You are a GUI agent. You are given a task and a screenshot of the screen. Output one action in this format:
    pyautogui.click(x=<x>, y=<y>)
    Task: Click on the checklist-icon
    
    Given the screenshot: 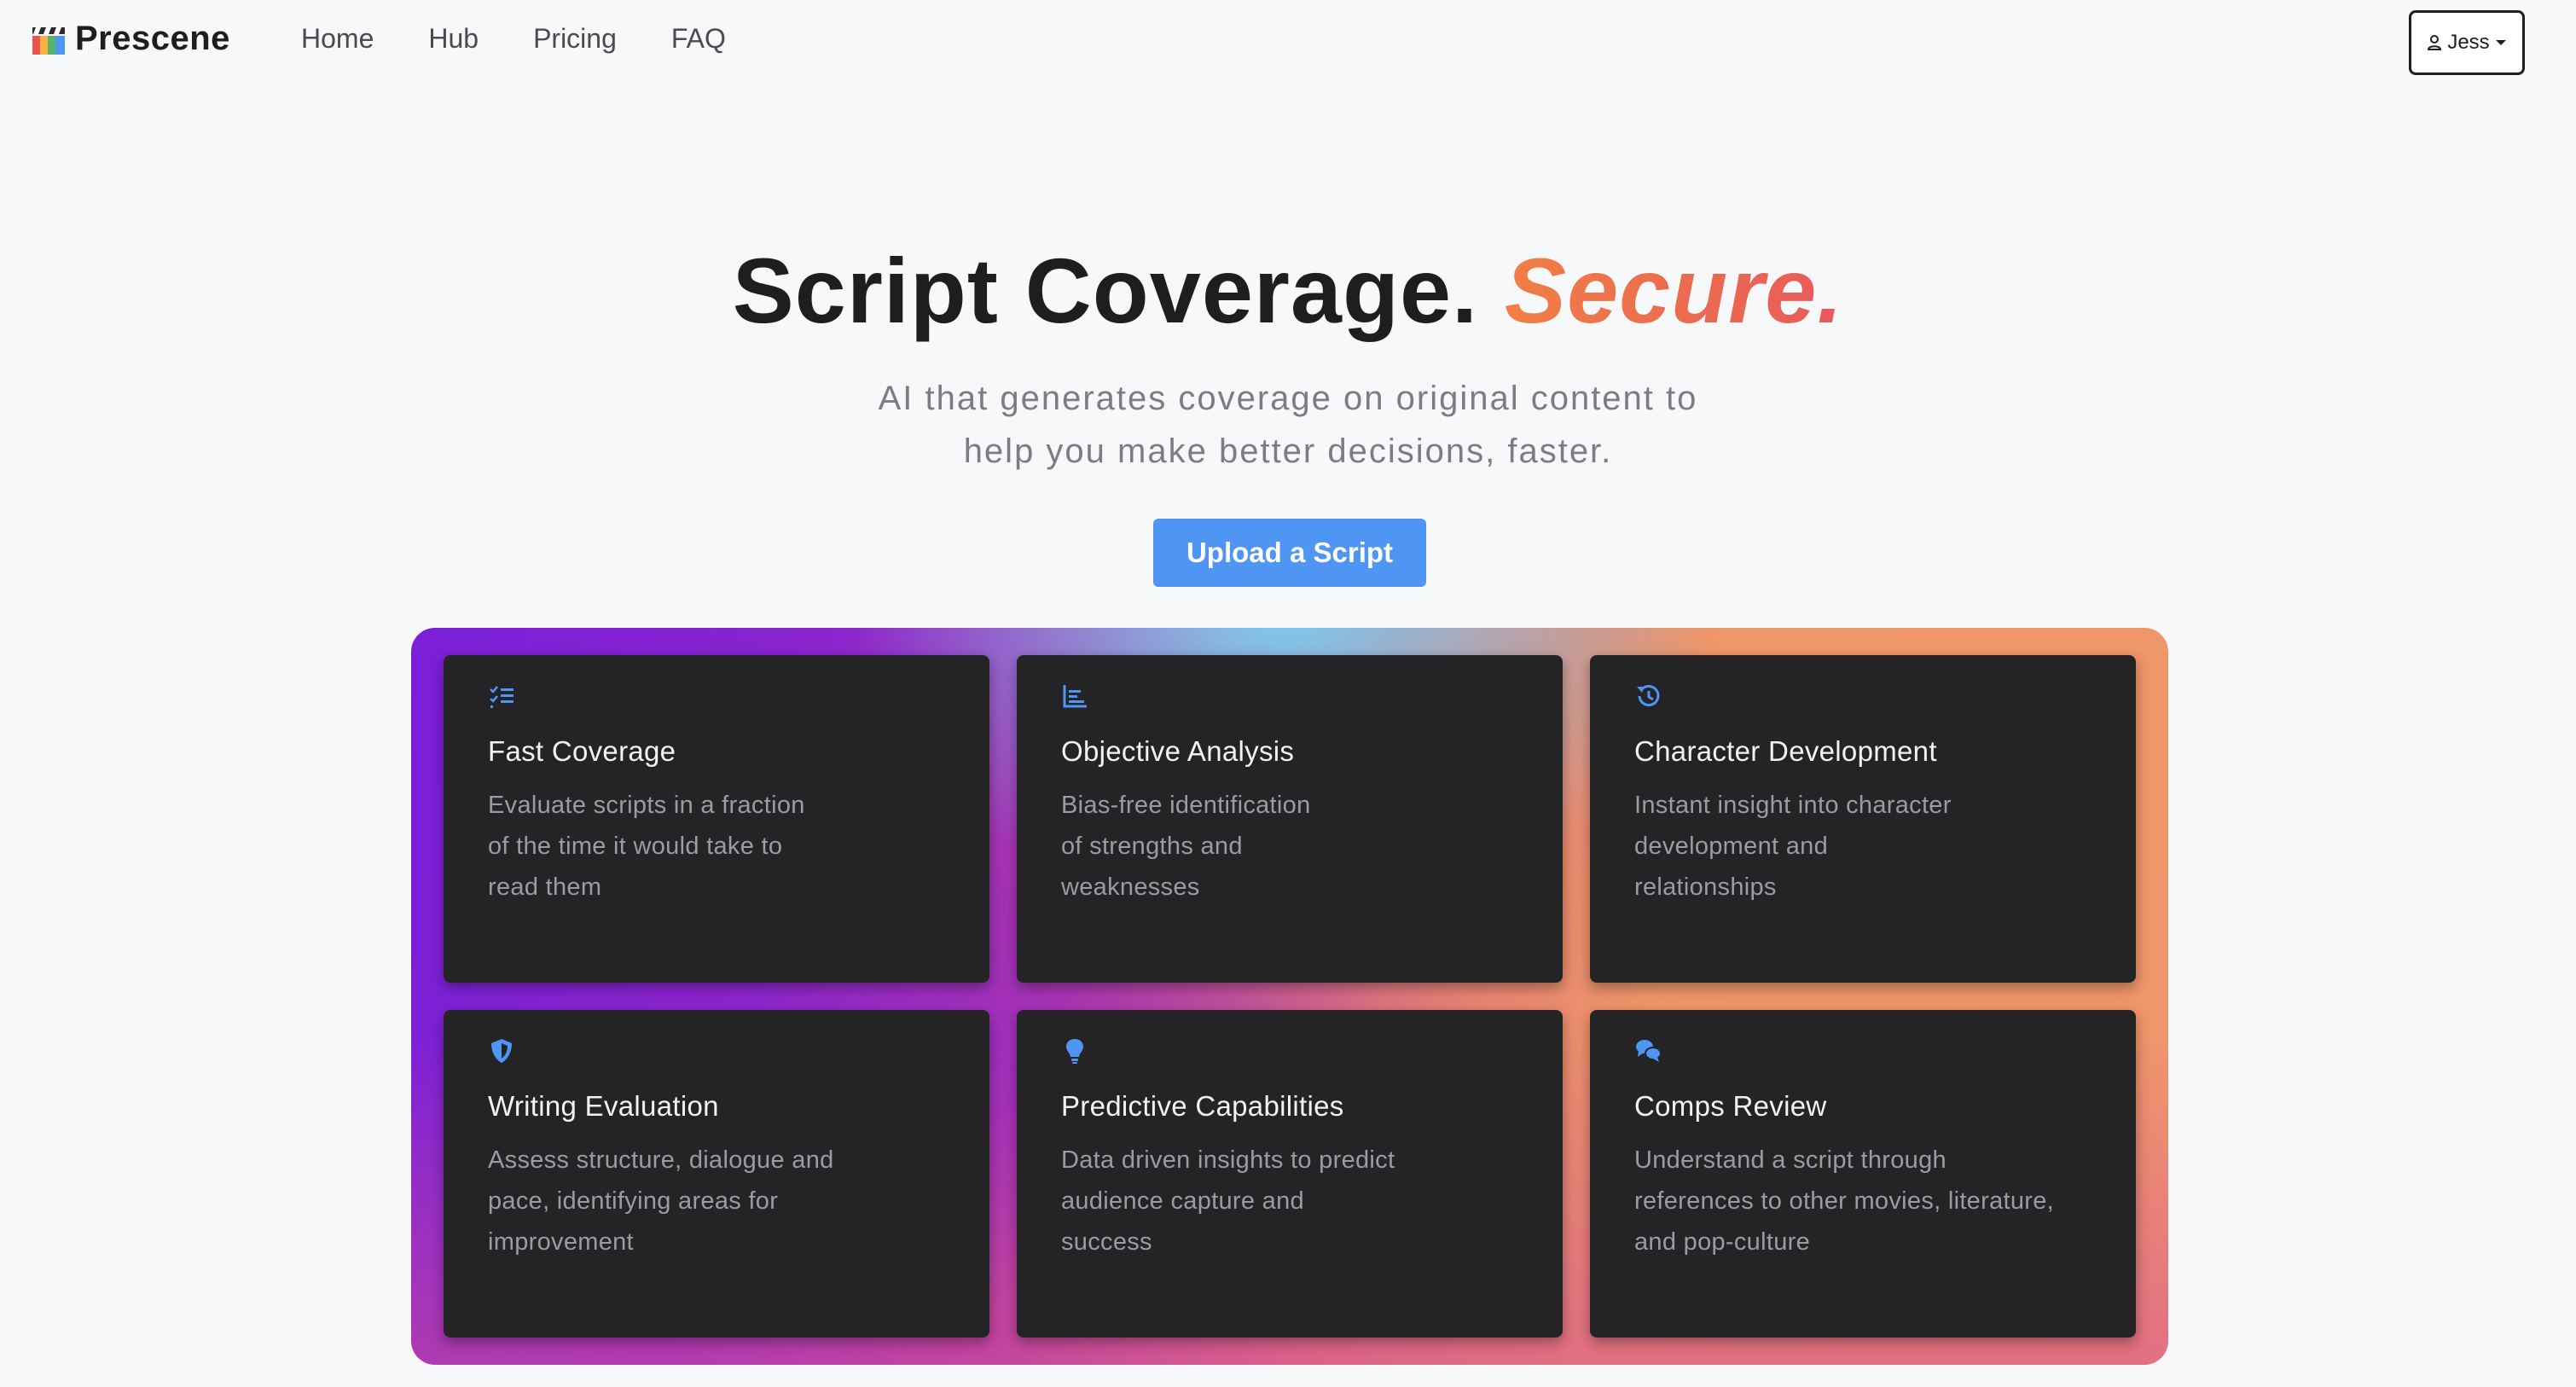 What is the action you would take?
    pyautogui.click(x=501, y=697)
    